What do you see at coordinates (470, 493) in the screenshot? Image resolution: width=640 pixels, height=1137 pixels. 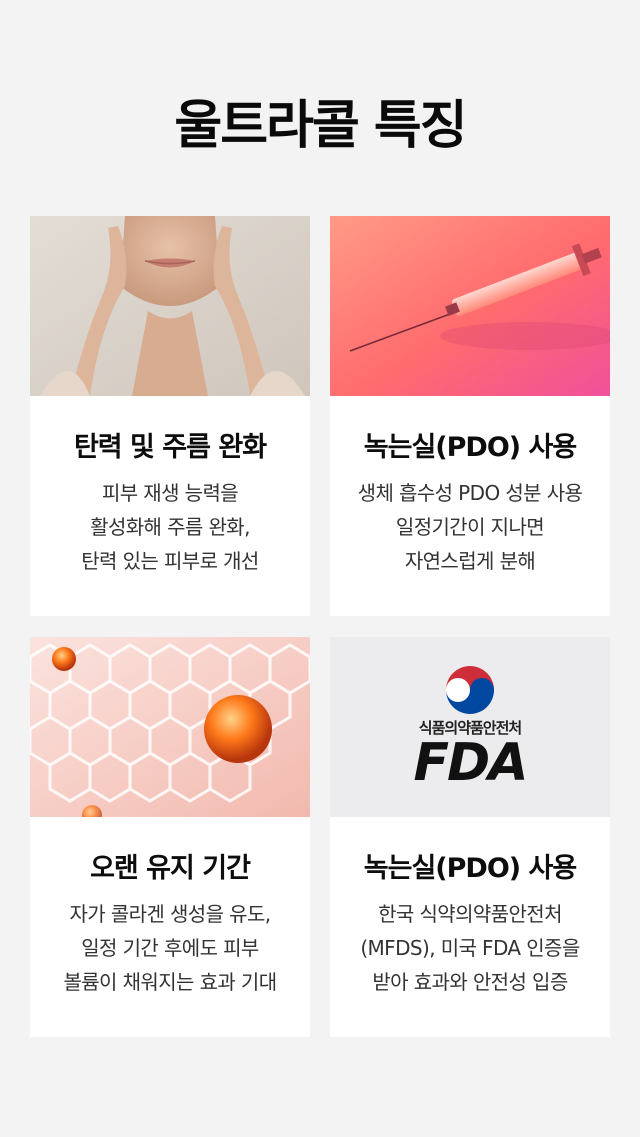 I see `card-description-line: 생체 흡수성 PDO 성분 사용` at bounding box center [470, 493].